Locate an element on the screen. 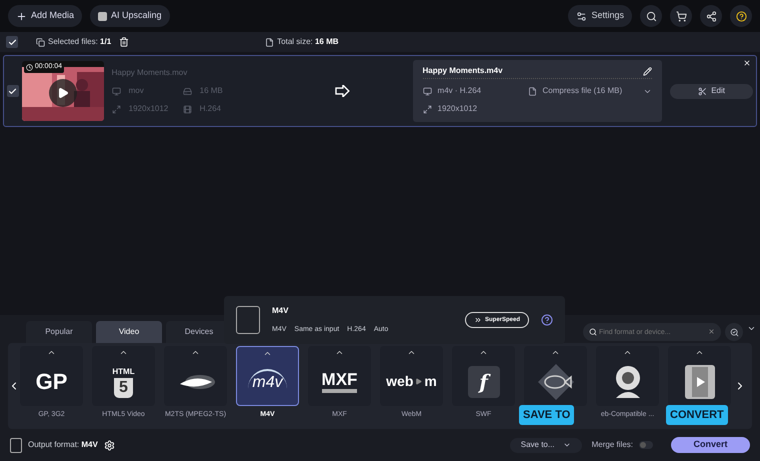  edit-button: Edit is located at coordinates (711, 91).